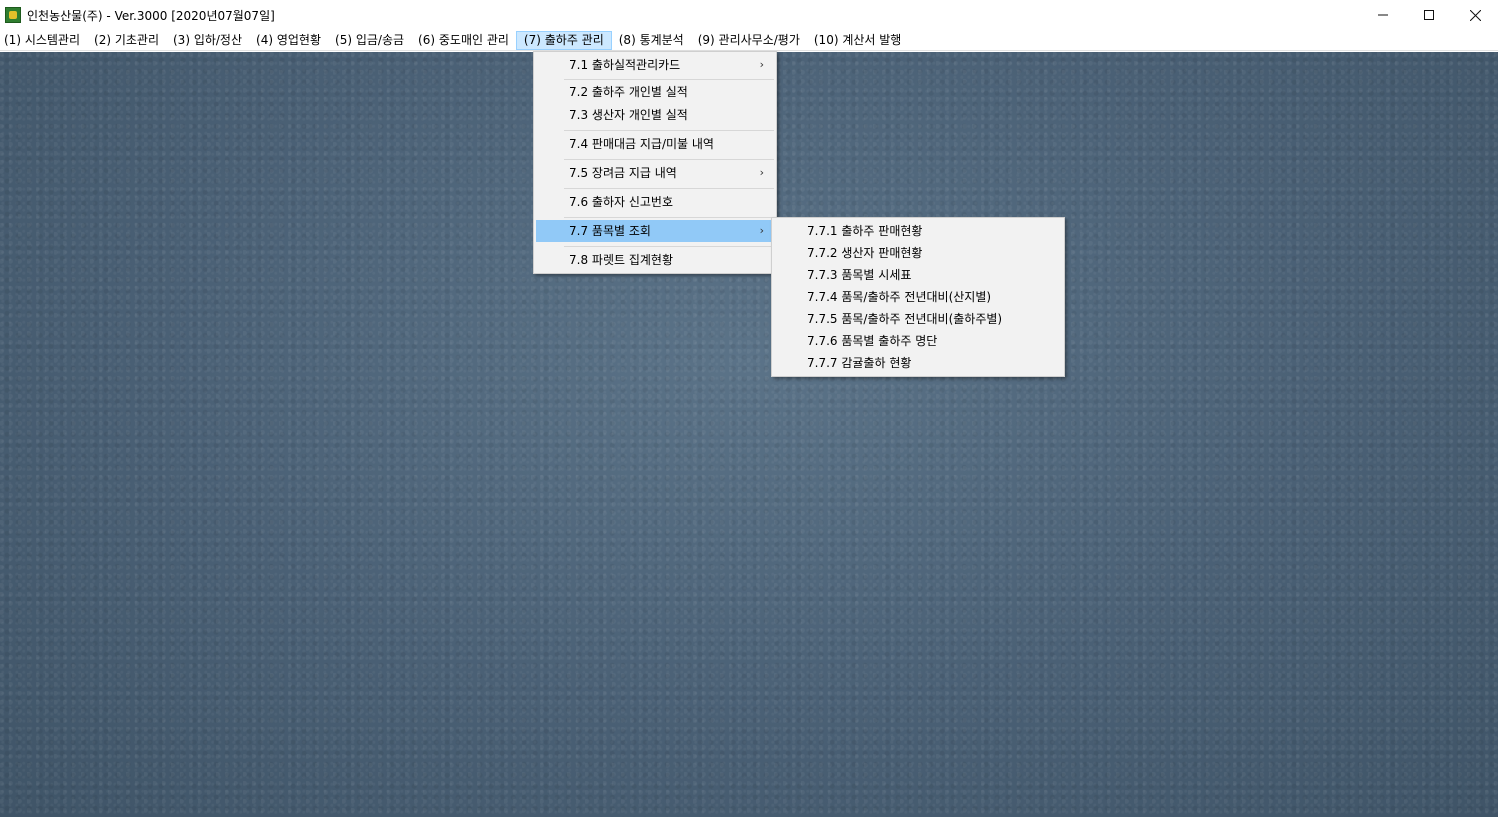 Image resolution: width=1498 pixels, height=817 pixels. I want to click on menu-statistics: (8) 통계분석, so click(651, 40).